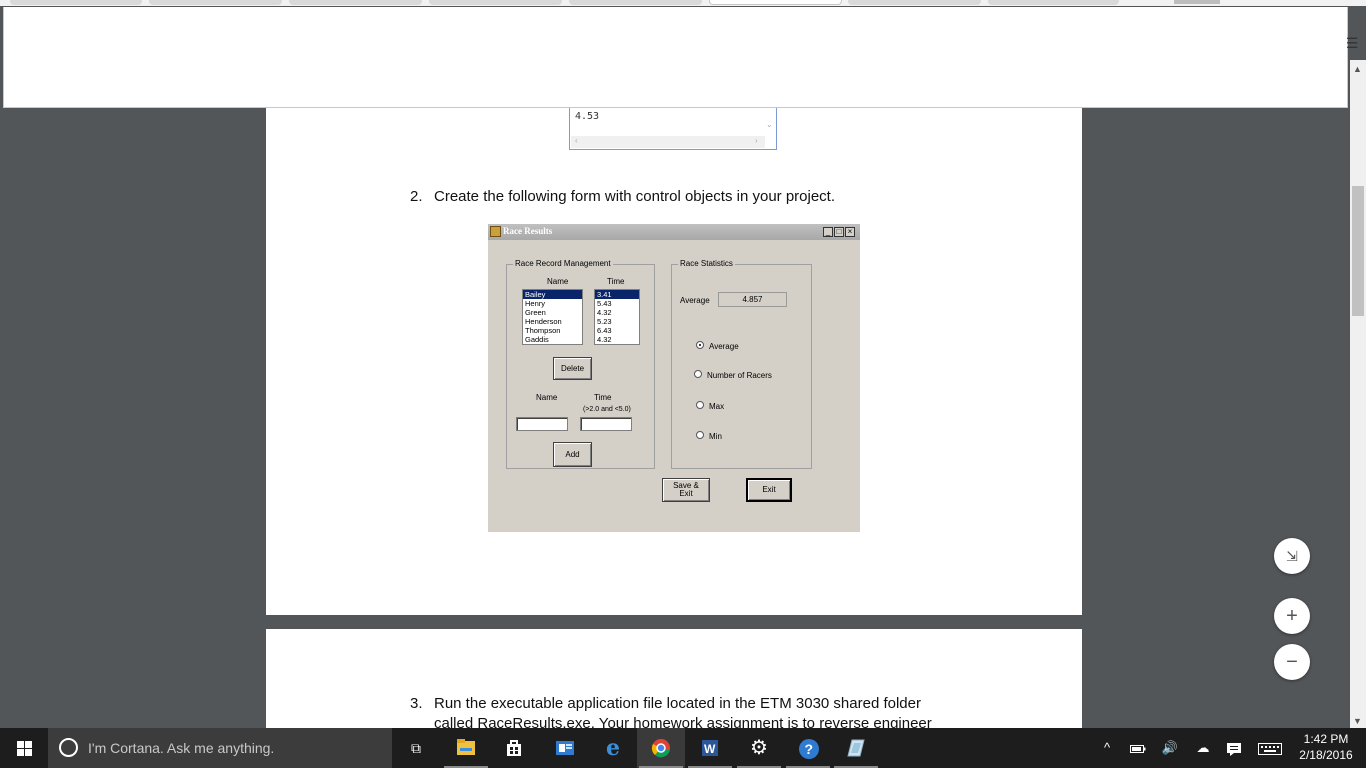  Describe the element at coordinates (759, 748) in the screenshot. I see `settings-icon: ⚙` at that location.